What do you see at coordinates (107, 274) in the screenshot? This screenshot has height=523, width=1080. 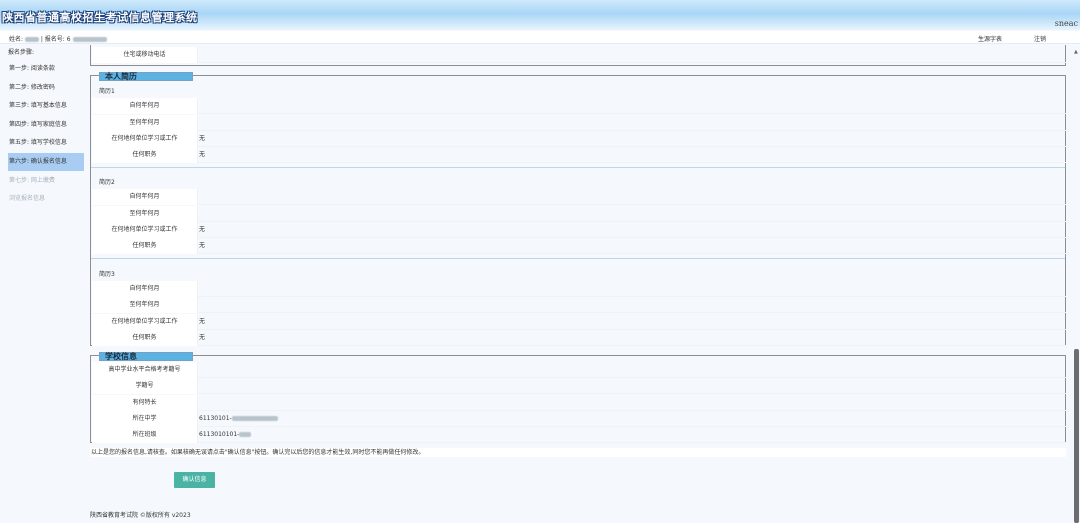 I see `resume-entry-title: 简历3` at bounding box center [107, 274].